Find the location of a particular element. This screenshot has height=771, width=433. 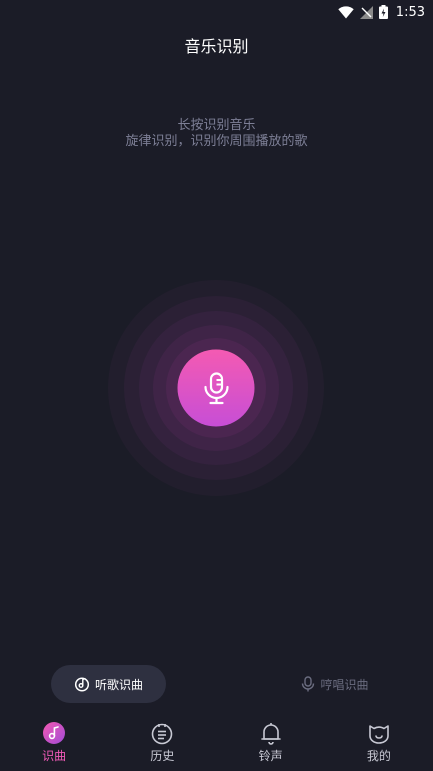

microphone-icon is located at coordinates (216, 387).